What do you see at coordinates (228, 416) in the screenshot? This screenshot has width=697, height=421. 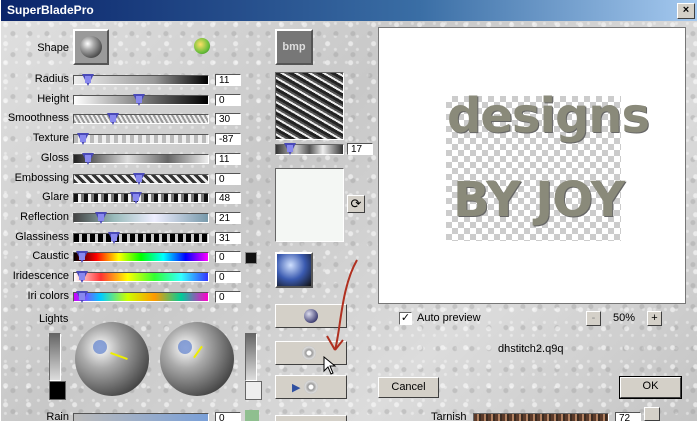 I see `rain-value: 0` at bounding box center [228, 416].